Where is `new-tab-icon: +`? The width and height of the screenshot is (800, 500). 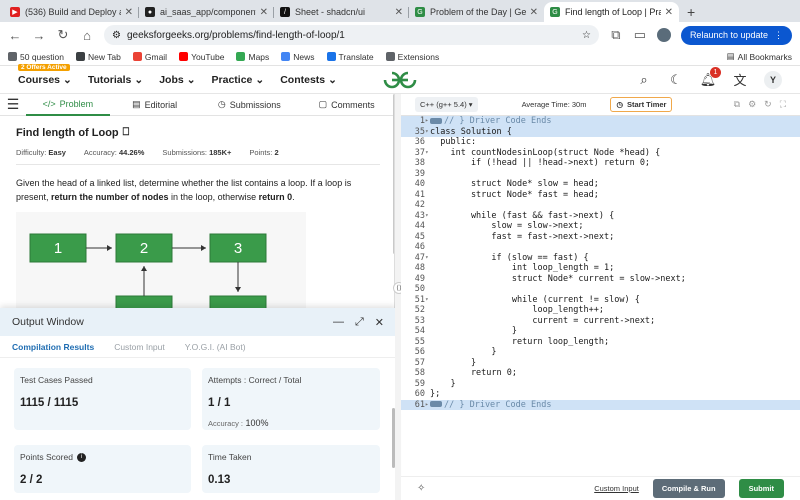 new-tab-icon: + is located at coordinates (691, 13).